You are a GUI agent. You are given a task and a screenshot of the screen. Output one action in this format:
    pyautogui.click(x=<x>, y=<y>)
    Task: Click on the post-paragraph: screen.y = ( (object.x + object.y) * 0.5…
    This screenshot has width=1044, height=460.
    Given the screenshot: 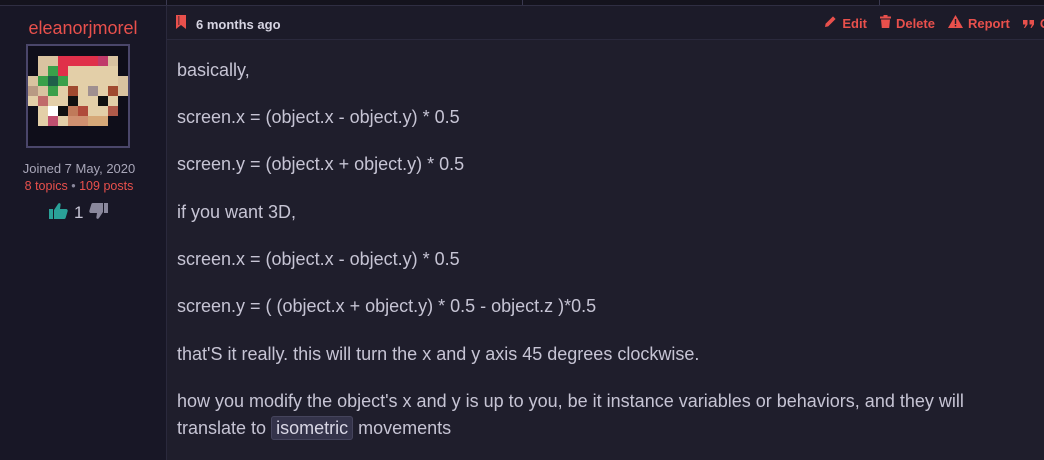 What is the action you would take?
    pyautogui.click(x=387, y=306)
    